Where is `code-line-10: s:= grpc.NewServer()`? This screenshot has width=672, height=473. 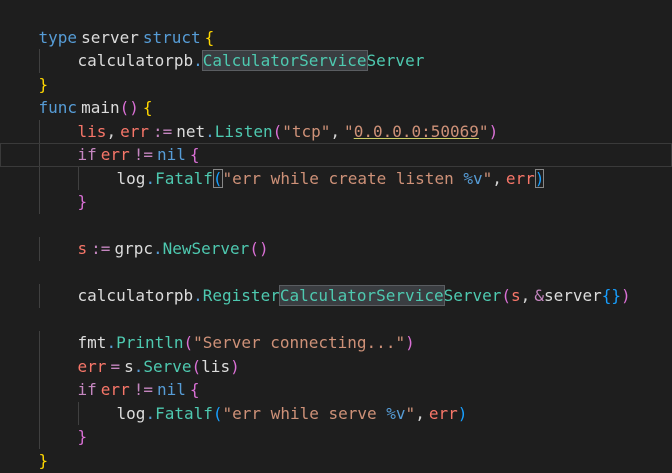 code-line-10: s:= grpc.NewServer() is located at coordinates (336, 237).